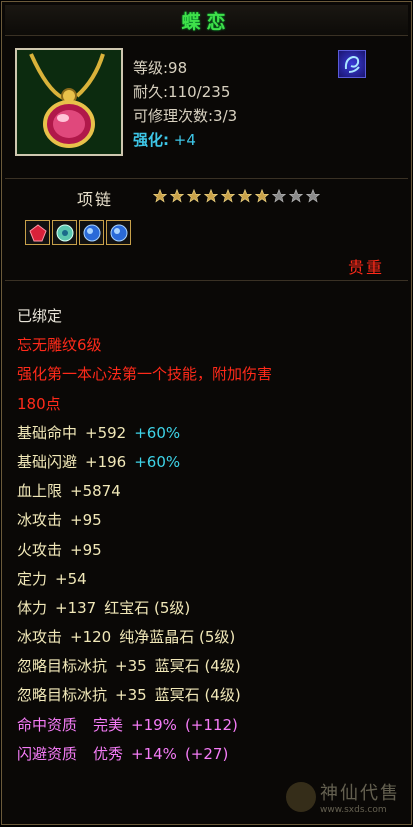  I want to click on stat-label: 定力, so click(32, 578).